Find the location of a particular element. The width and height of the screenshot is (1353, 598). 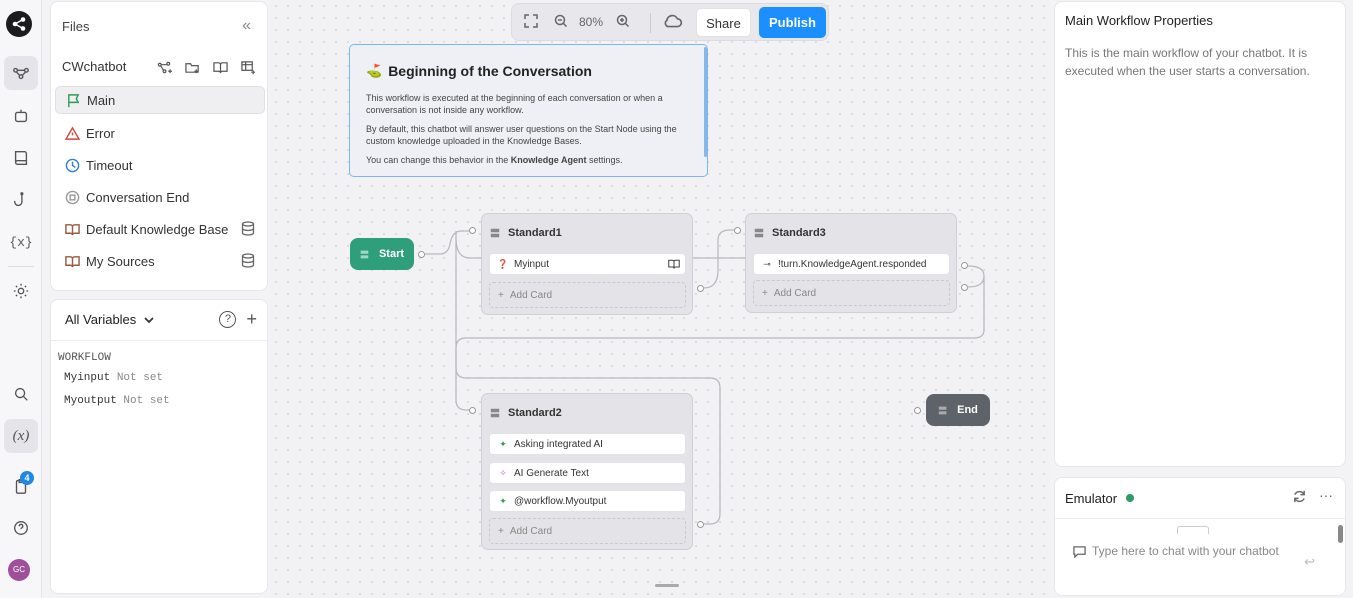

chat-placeholder: Type here to chat with your chatbot is located at coordinates (1185, 551).